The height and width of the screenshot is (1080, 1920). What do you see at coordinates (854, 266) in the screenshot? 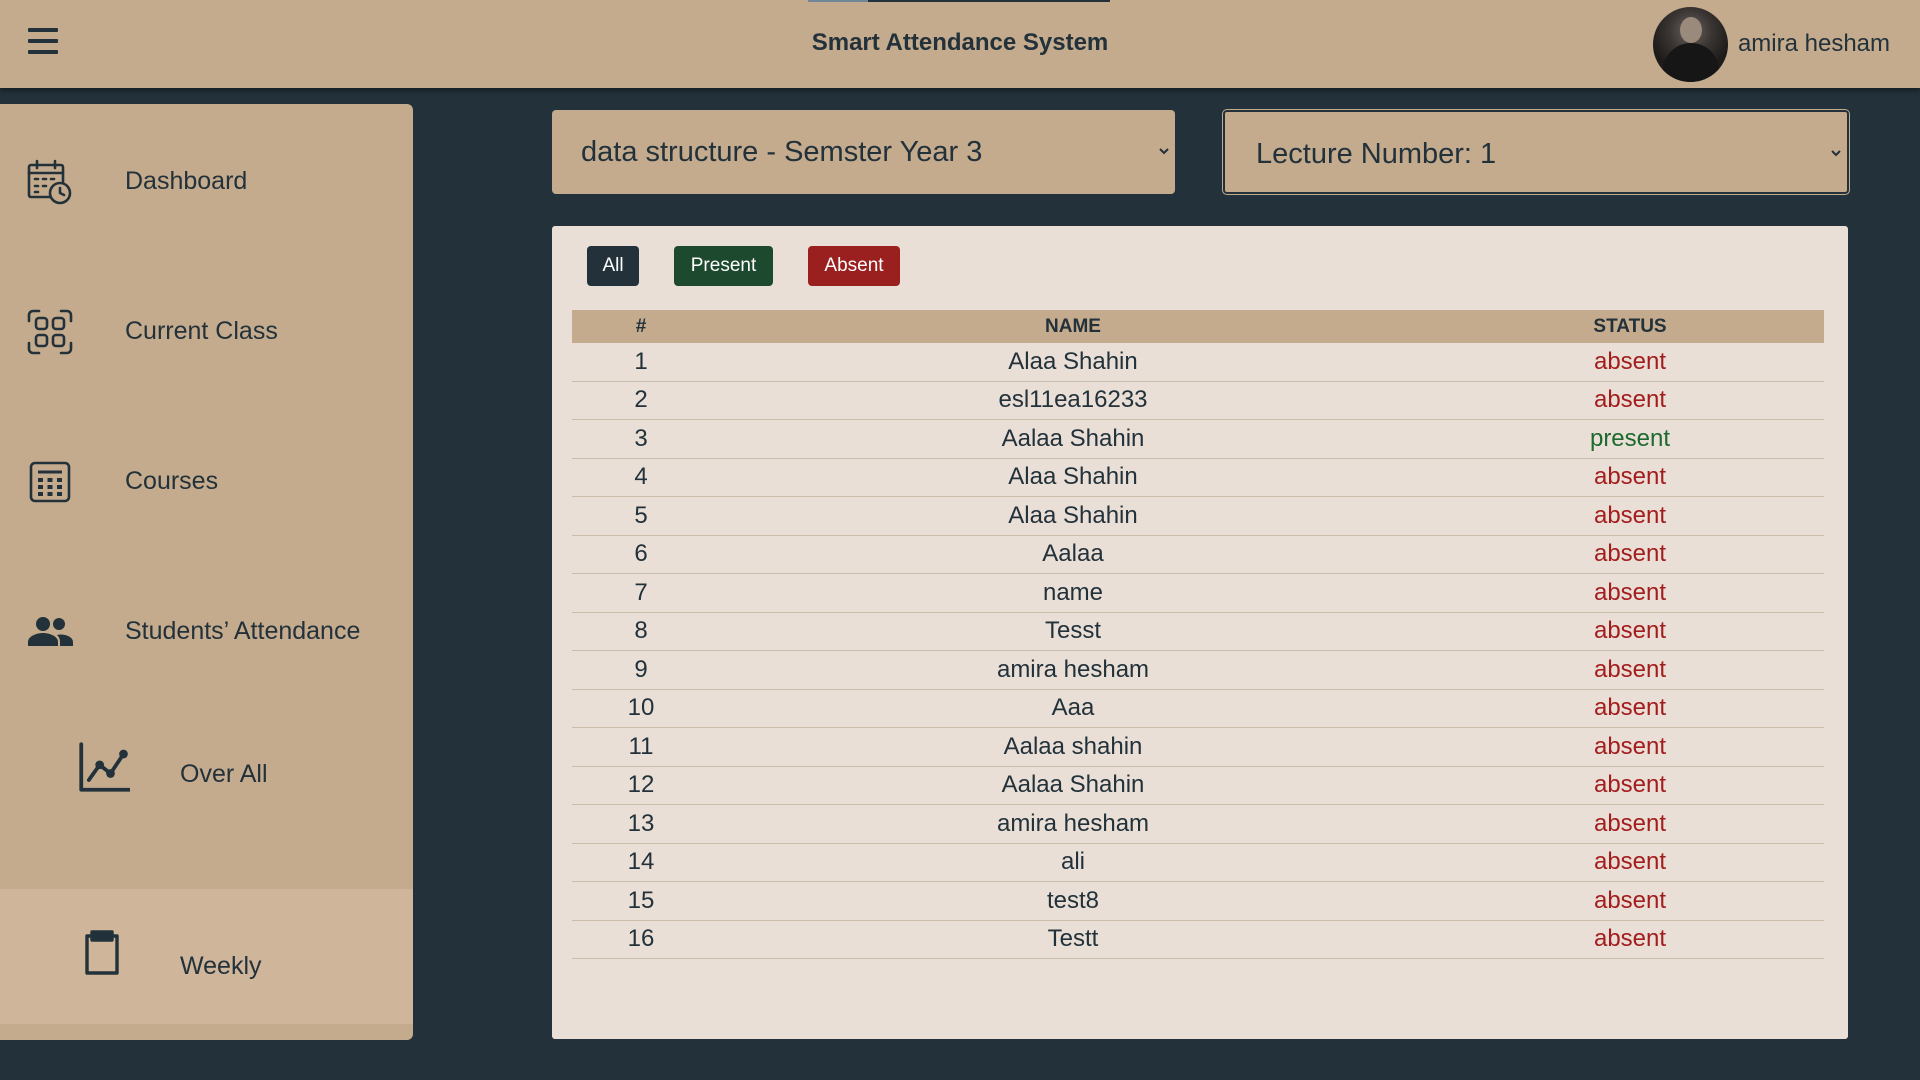
I see `filter-absent-button: Absent` at bounding box center [854, 266].